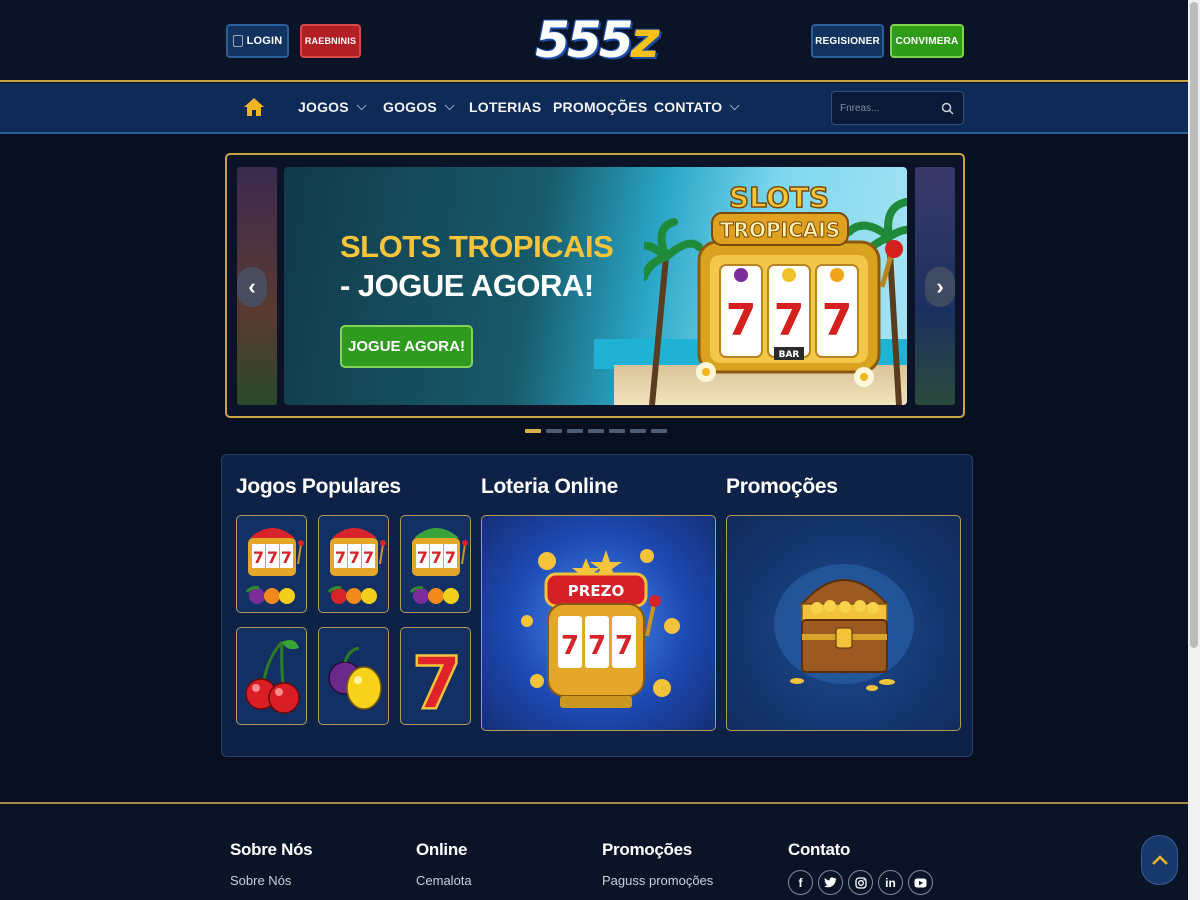 Image resolution: width=1200 pixels, height=900 pixels. Describe the element at coordinates (549, 486) in the screenshot. I see `online-lottery-heading: Loteria Online` at that location.